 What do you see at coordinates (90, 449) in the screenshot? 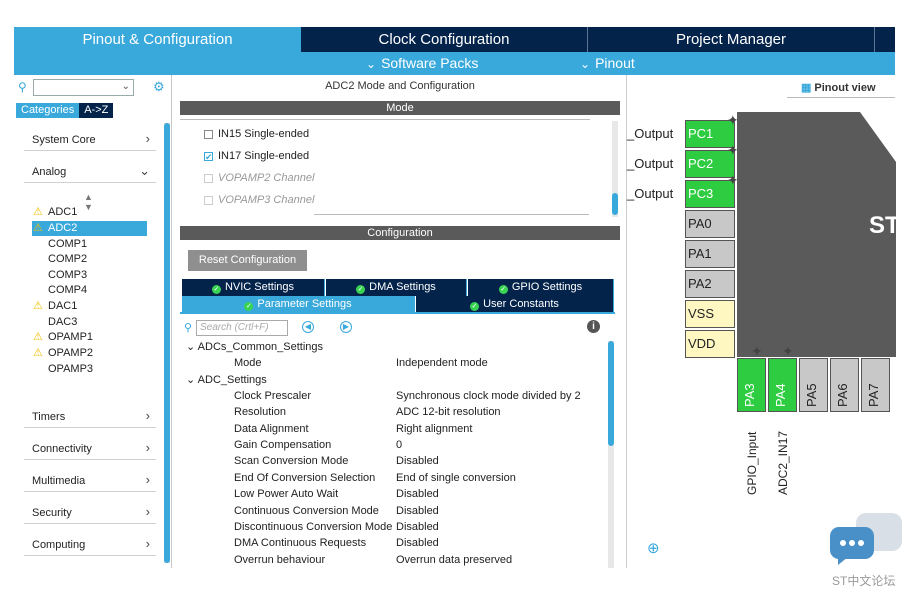
I see `category-connectivity: Connectivity ›` at bounding box center [90, 449].